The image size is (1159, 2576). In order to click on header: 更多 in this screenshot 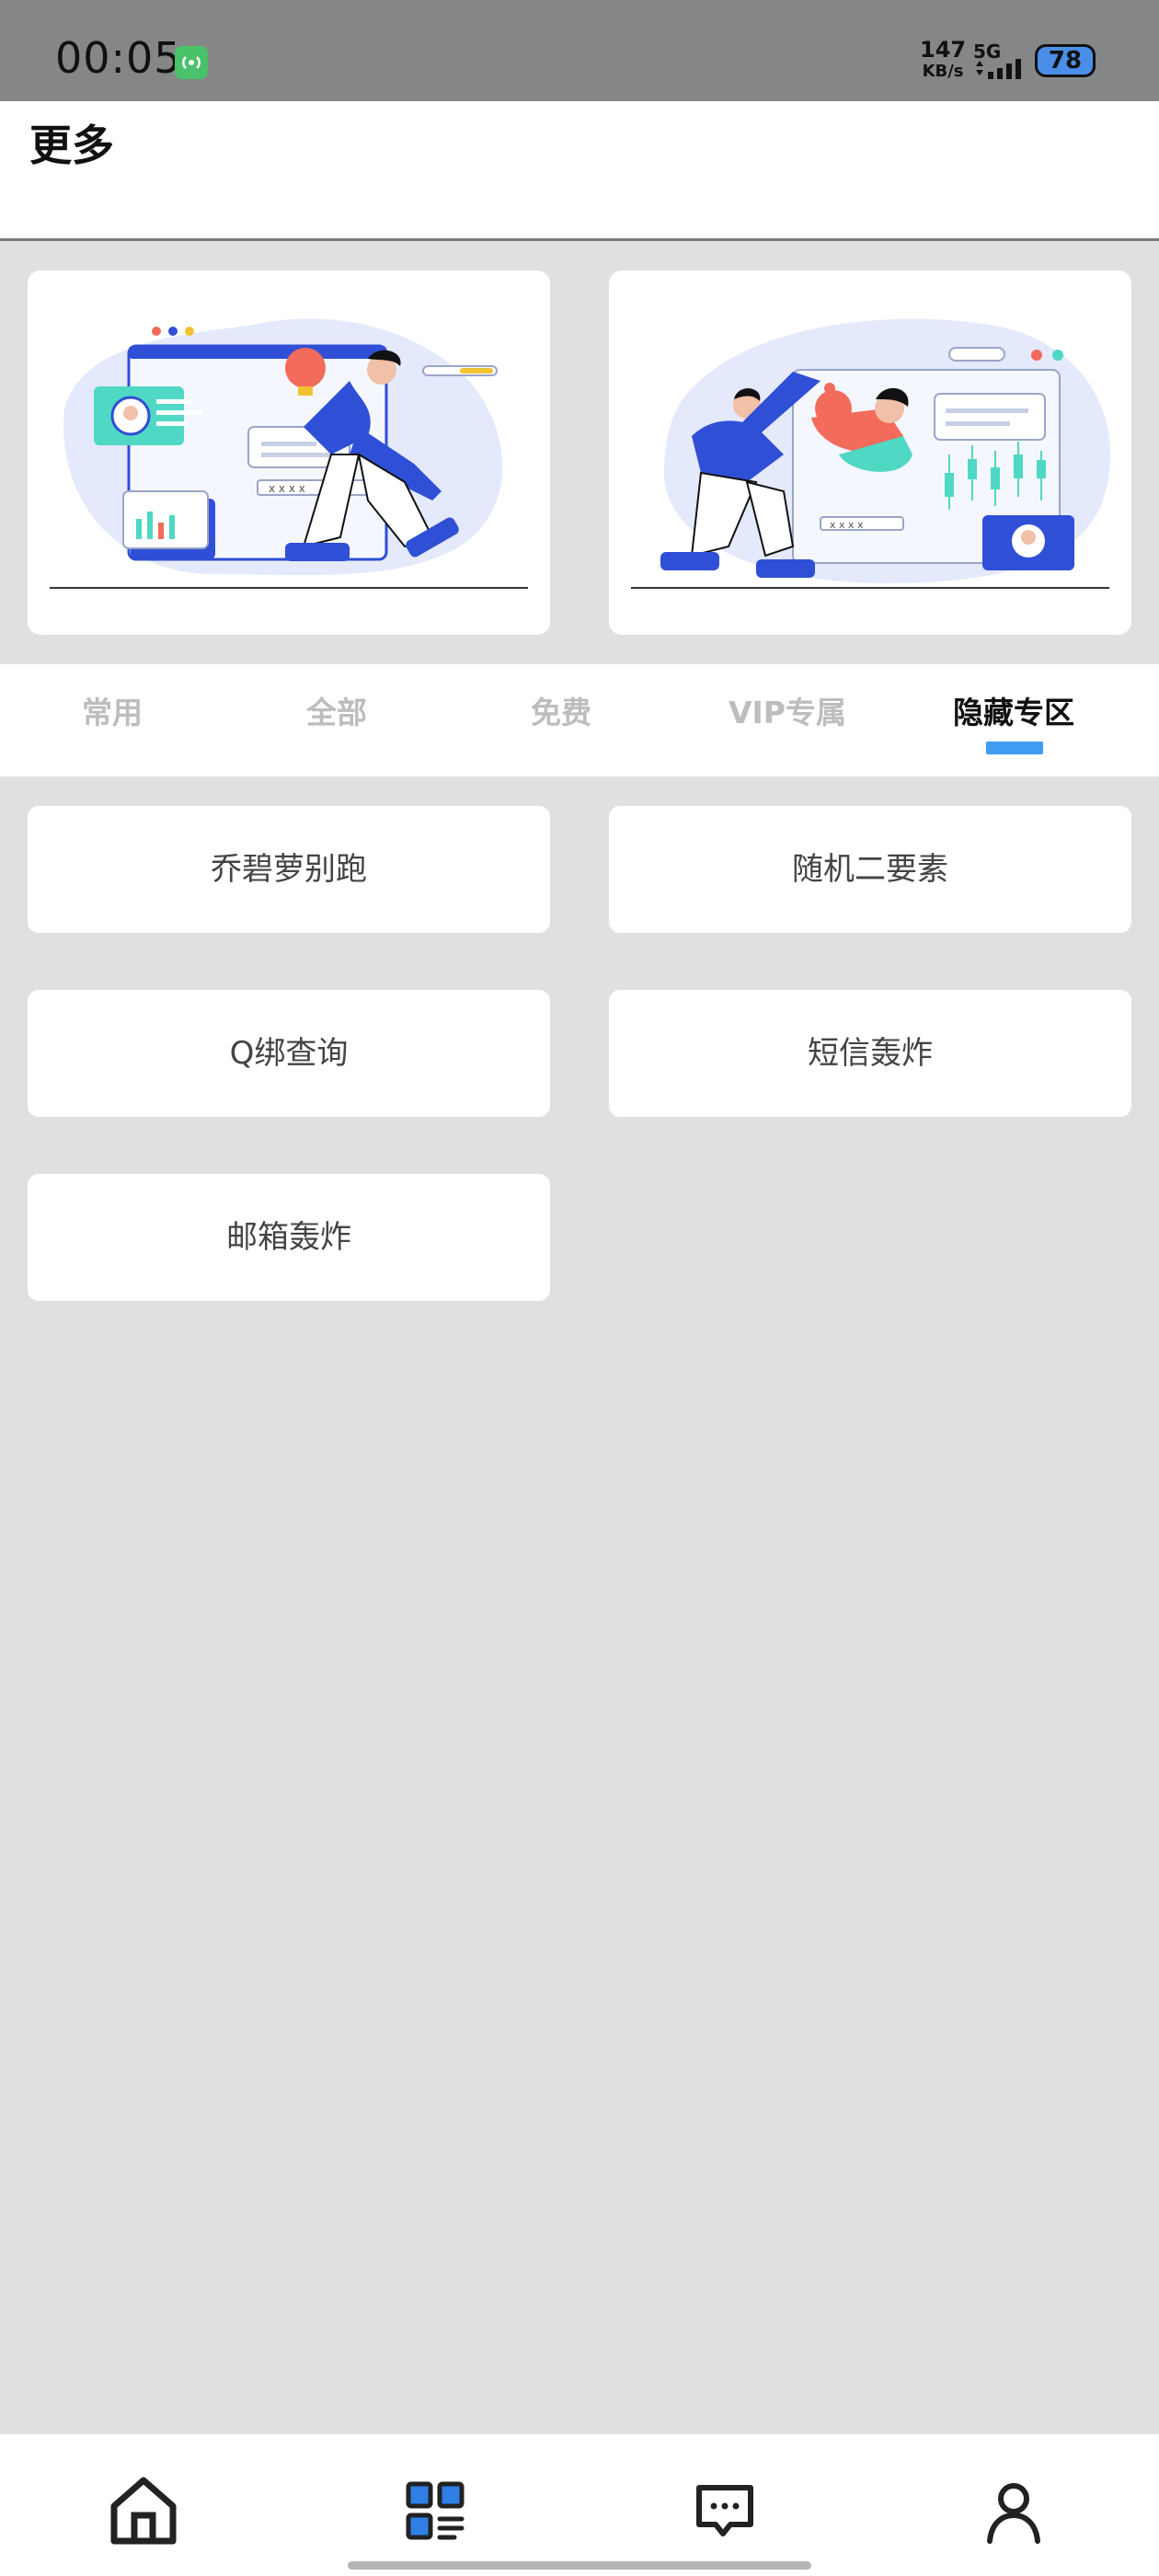, I will do `click(579, 171)`.